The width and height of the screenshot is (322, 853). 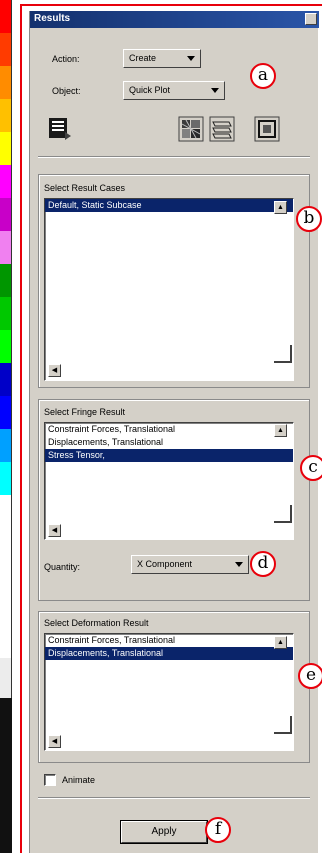 I want to click on callout-d: d, so click(x=263, y=564).